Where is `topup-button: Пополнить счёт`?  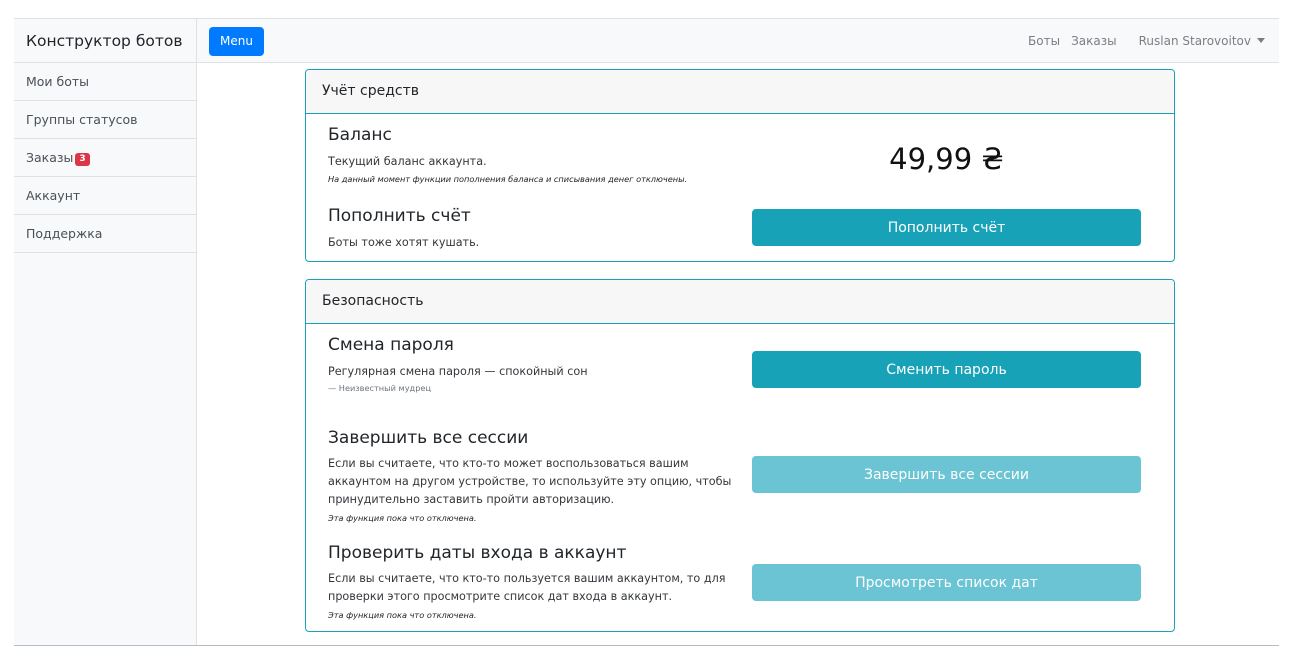
topup-button: Пополнить счёт is located at coordinates (946, 227).